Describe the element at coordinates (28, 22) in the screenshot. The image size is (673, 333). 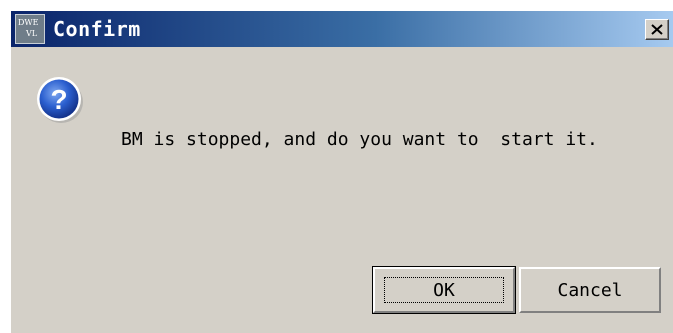
I see `app-icon-text-top: DWE` at that location.